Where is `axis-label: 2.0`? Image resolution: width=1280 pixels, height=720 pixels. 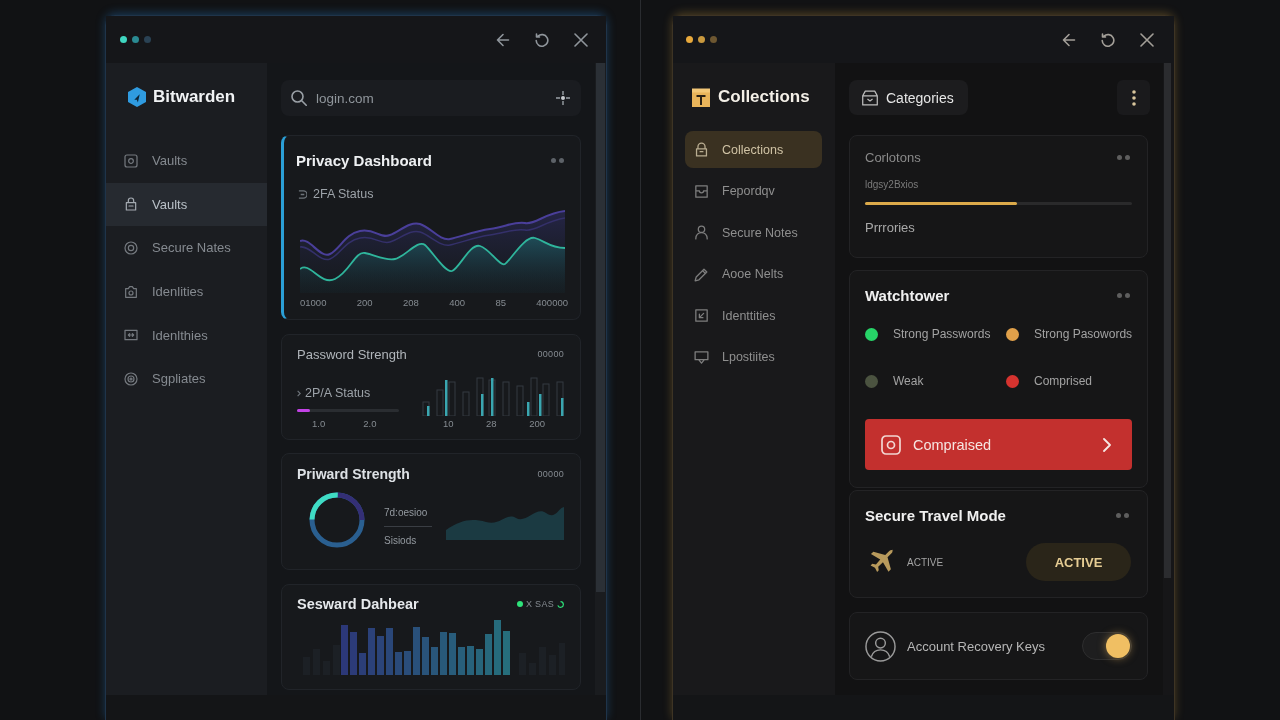 axis-label: 2.0 is located at coordinates (370, 424).